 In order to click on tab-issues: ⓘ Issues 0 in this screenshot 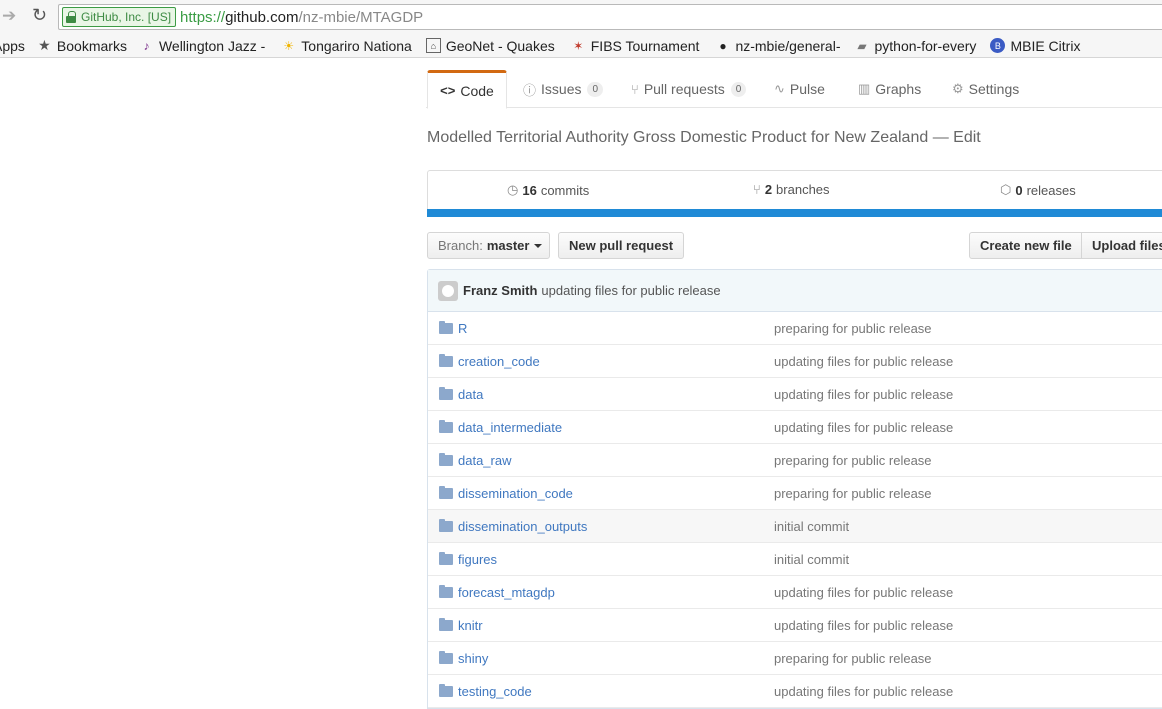, I will do `click(563, 89)`.